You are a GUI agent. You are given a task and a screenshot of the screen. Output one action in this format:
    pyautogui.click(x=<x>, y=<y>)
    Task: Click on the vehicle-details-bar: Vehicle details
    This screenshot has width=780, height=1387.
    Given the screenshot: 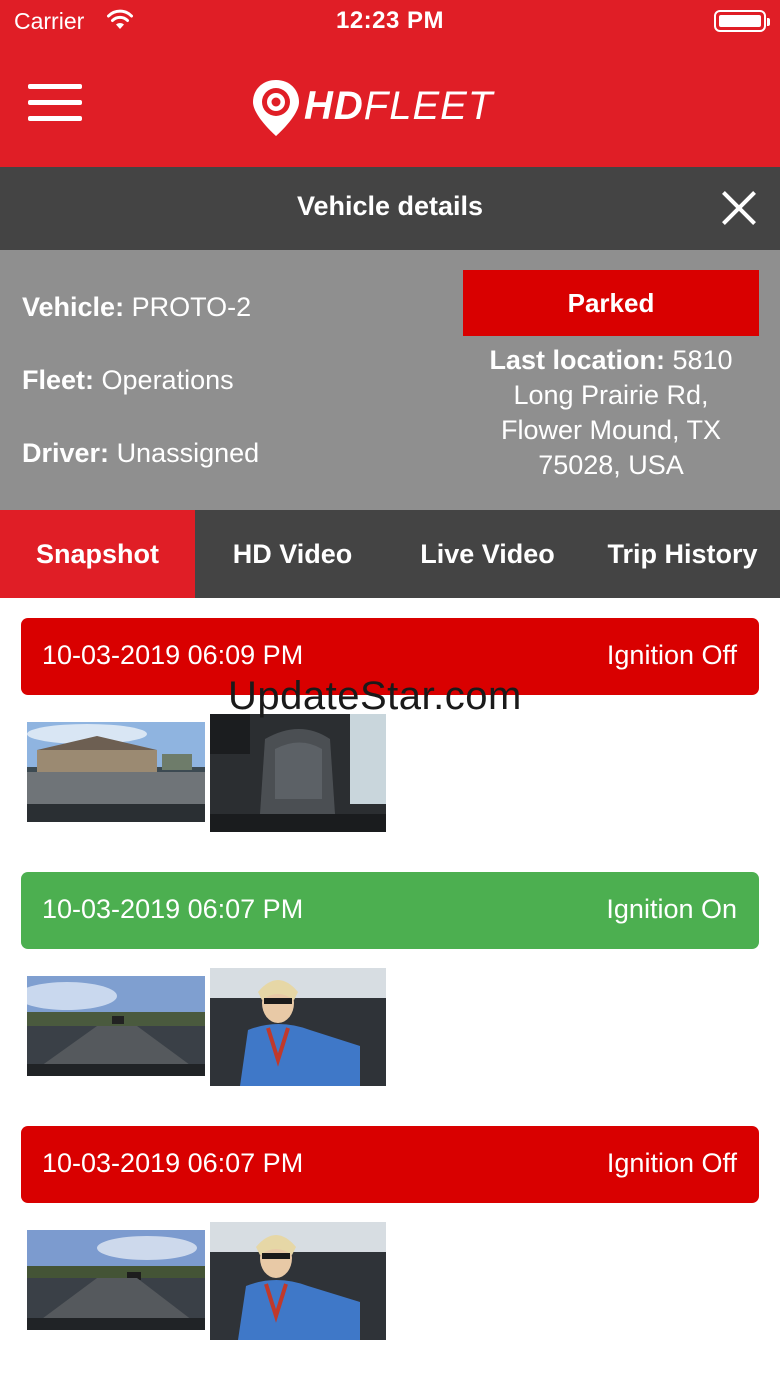 What is the action you would take?
    pyautogui.click(x=390, y=208)
    